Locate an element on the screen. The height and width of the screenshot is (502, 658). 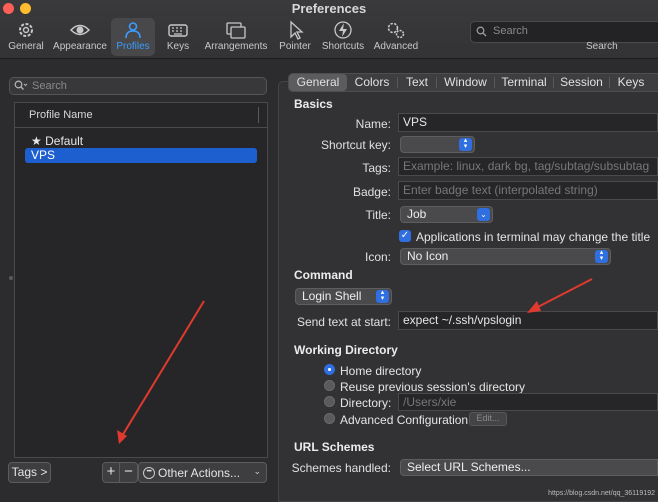
red-arrow-right is located at coordinates (560, 295).